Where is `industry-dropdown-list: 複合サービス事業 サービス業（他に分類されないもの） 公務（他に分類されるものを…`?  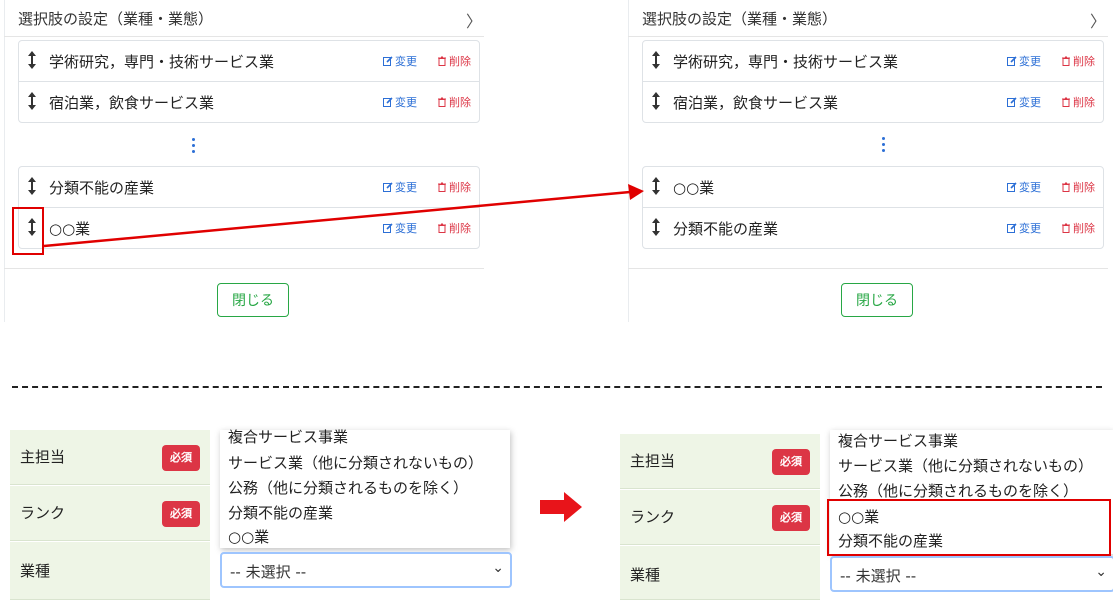
industry-dropdown-list: 複合サービス事業 サービス業（他に分類されないもの） 公務（他に分類されるものを… is located at coordinates (365, 488).